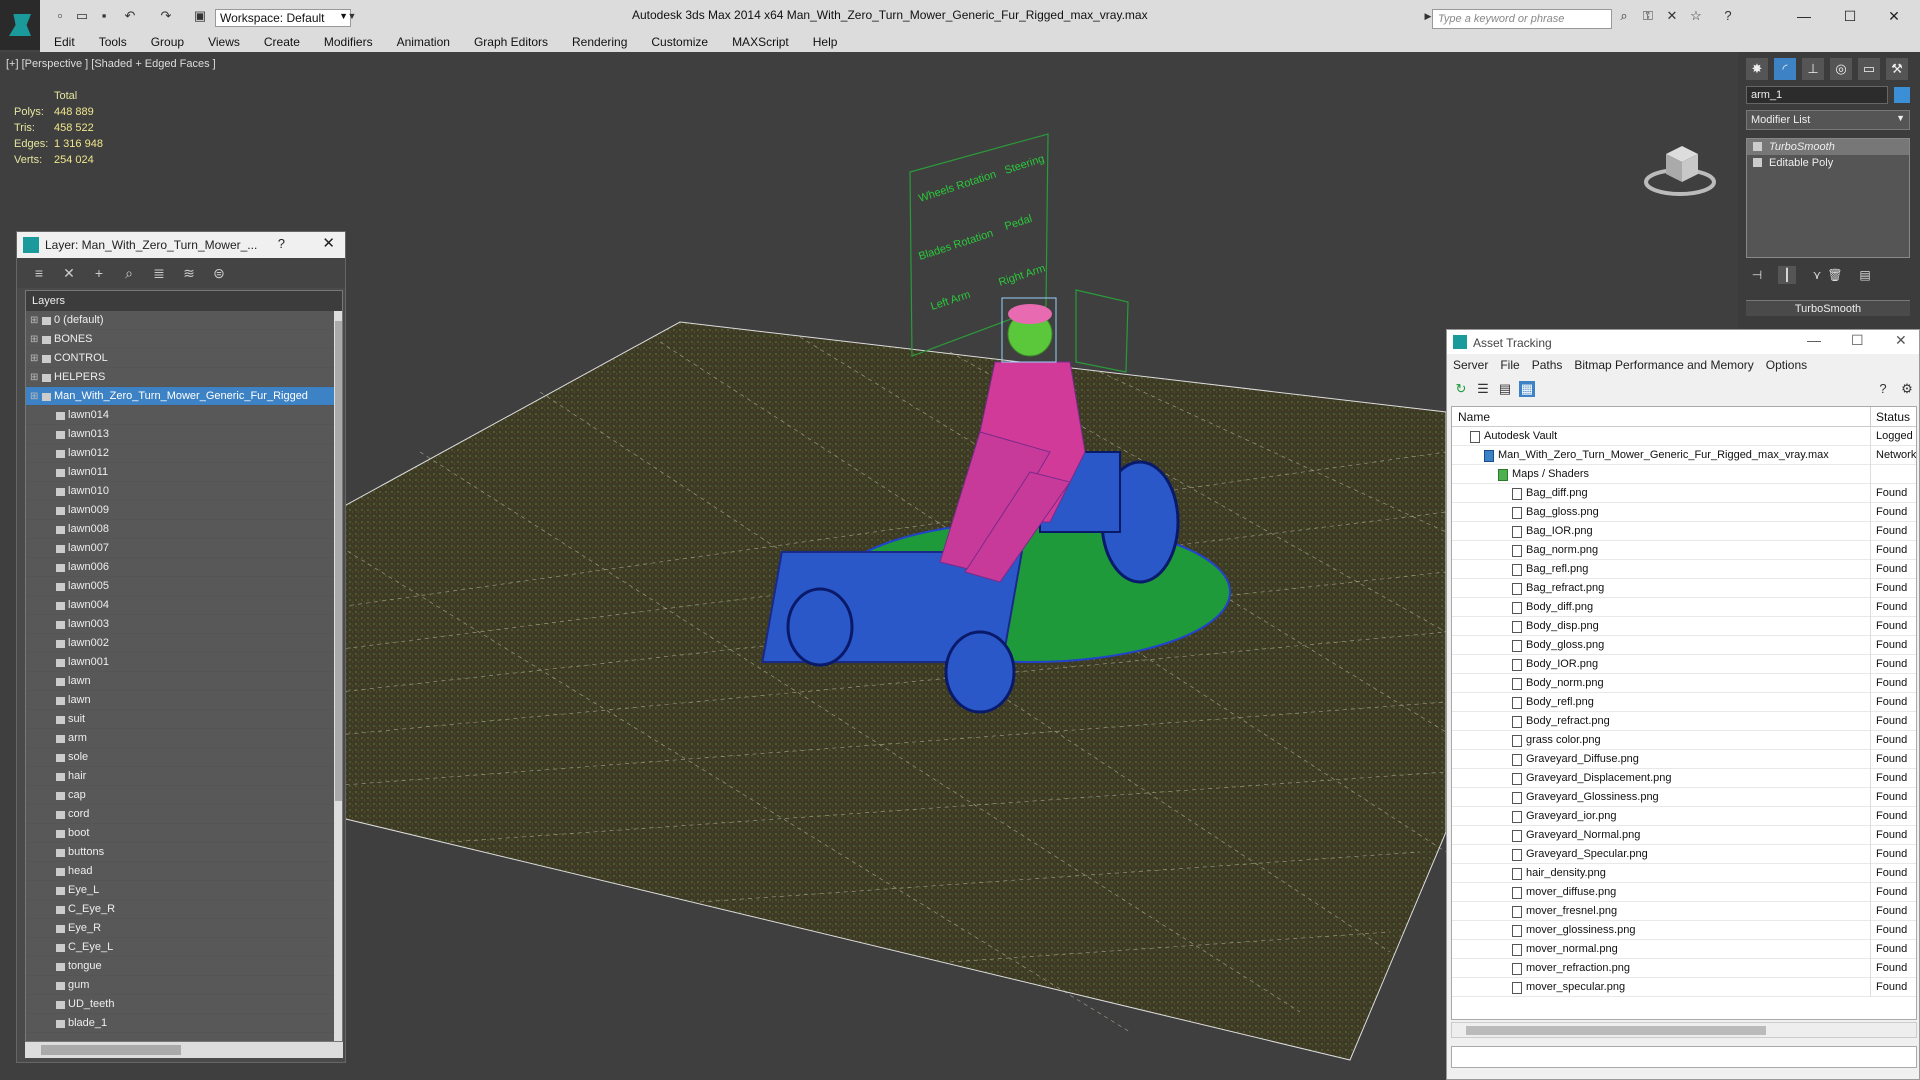  Describe the element at coordinates (348, 42) in the screenshot. I see `menu-modifiers: Modifiers` at that location.